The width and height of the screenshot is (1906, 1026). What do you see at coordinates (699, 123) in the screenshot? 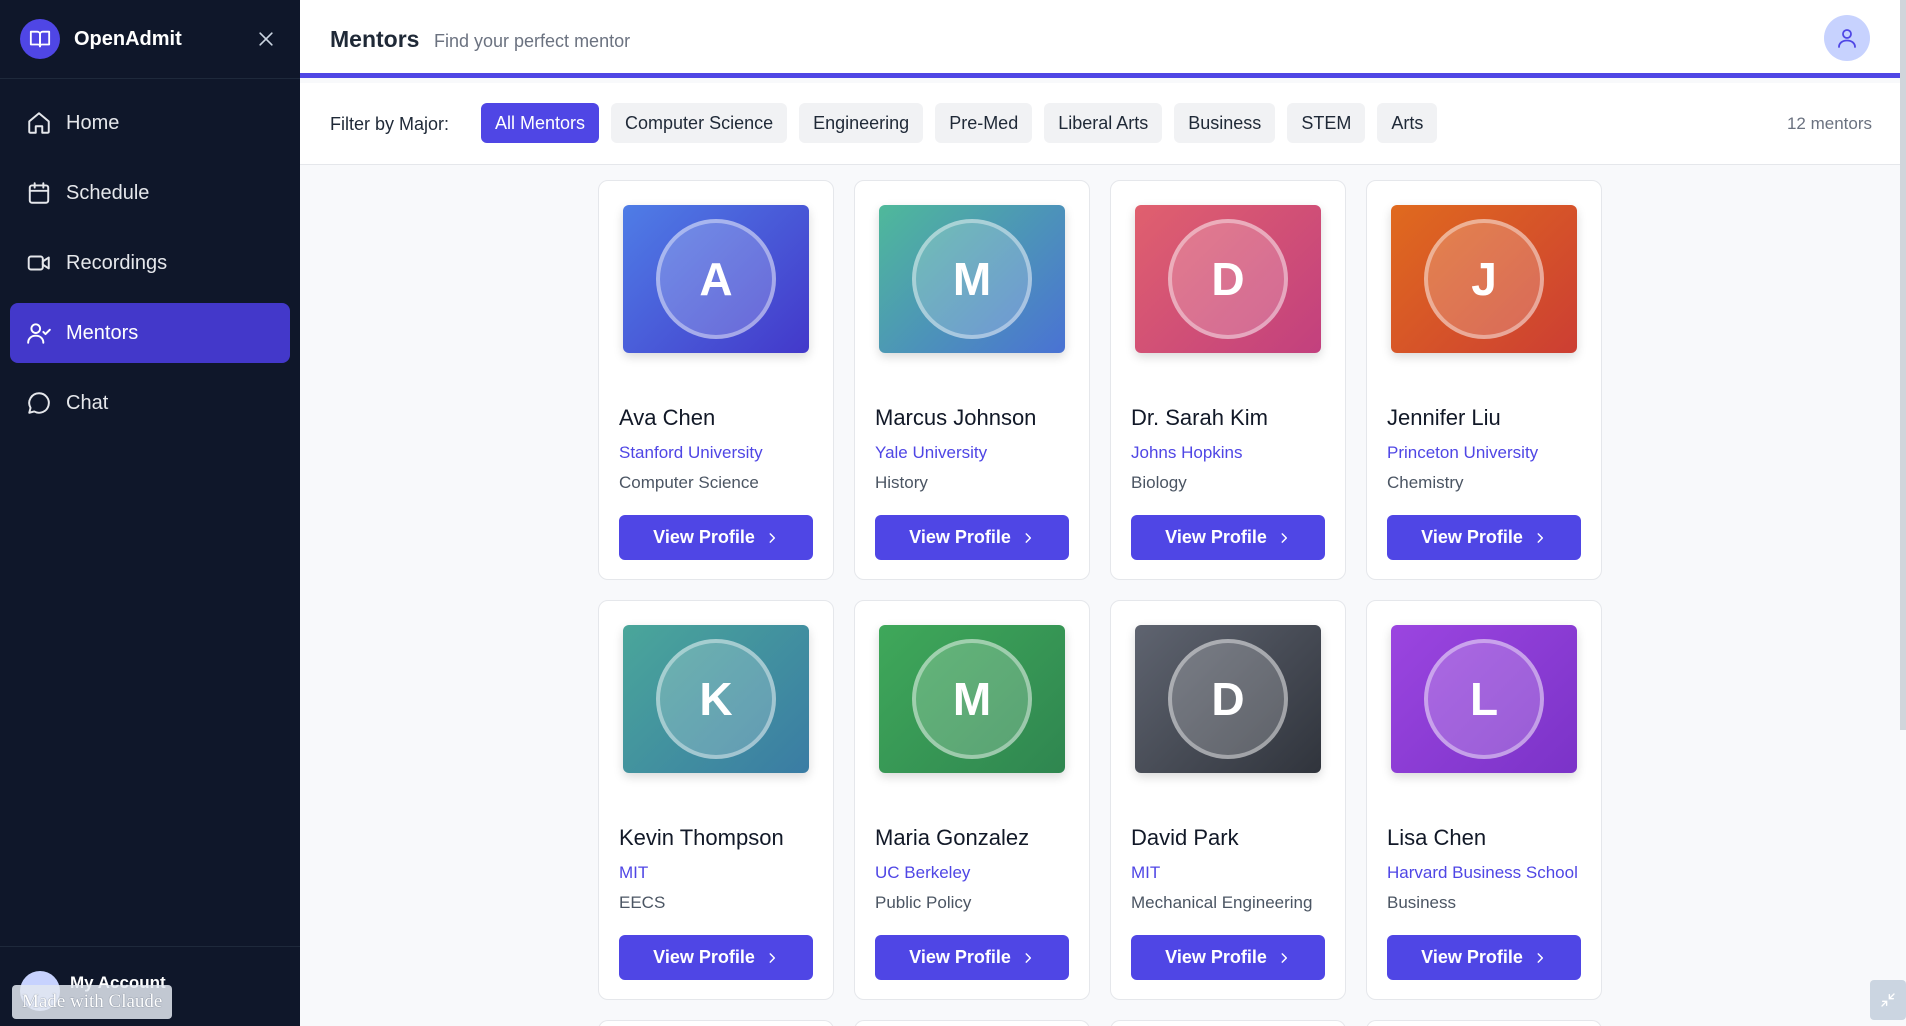
I see `filter-chip-computer-science: Computer Science` at bounding box center [699, 123].